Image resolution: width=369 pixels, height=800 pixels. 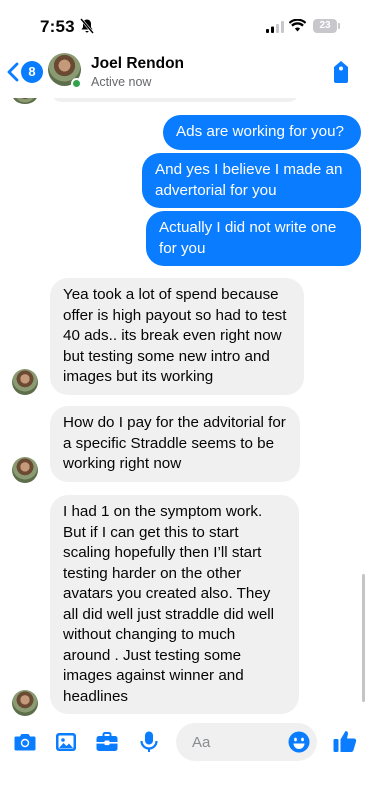 I want to click on contact-name: Joel Rendon, so click(x=137, y=64).